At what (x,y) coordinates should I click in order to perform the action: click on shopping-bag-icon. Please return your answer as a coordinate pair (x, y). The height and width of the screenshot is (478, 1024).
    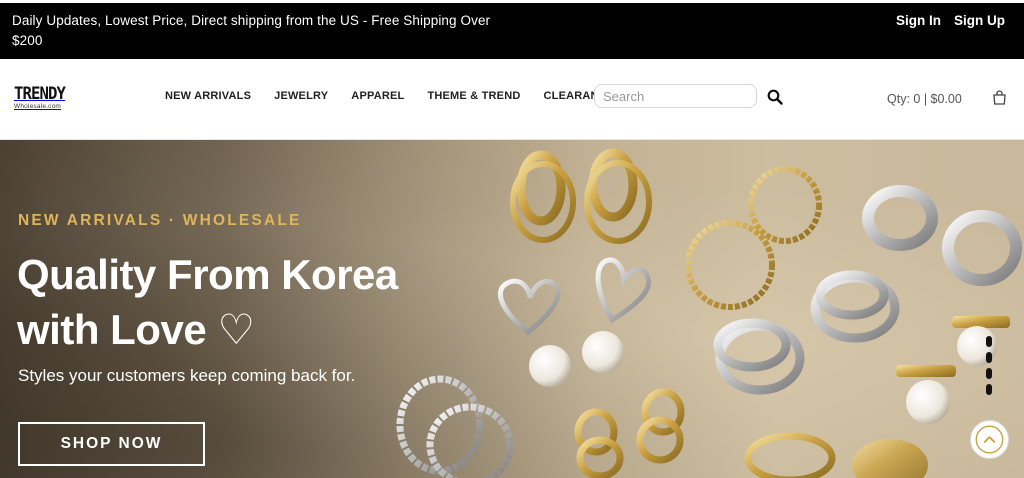
    Looking at the image, I should click on (999, 97).